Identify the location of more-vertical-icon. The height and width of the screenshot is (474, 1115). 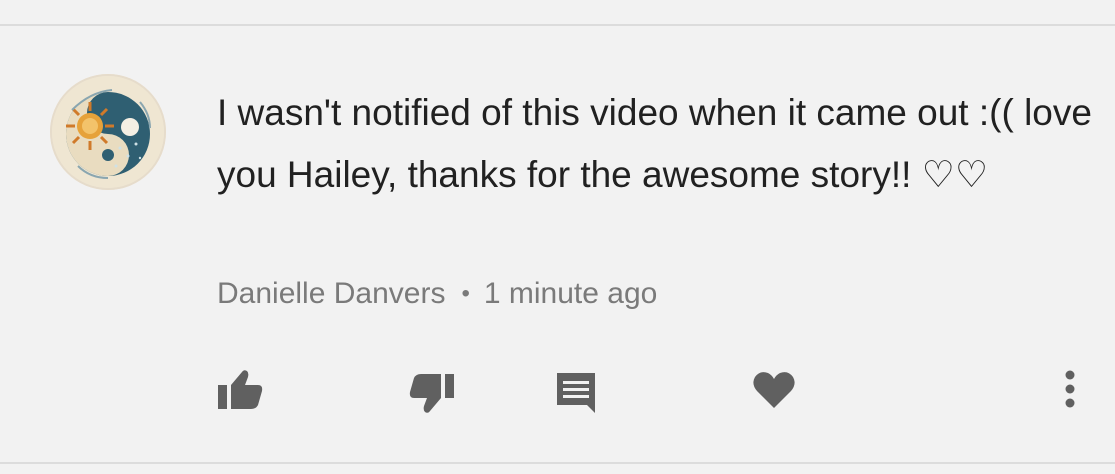
(1070, 389).